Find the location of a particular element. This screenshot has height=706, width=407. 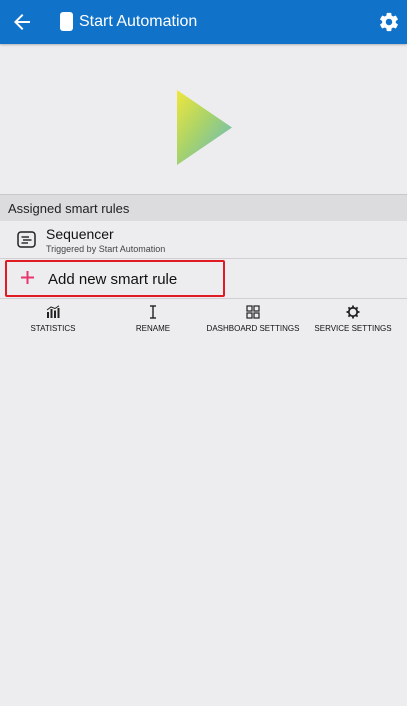

play-triangle-icon is located at coordinates (204, 127).